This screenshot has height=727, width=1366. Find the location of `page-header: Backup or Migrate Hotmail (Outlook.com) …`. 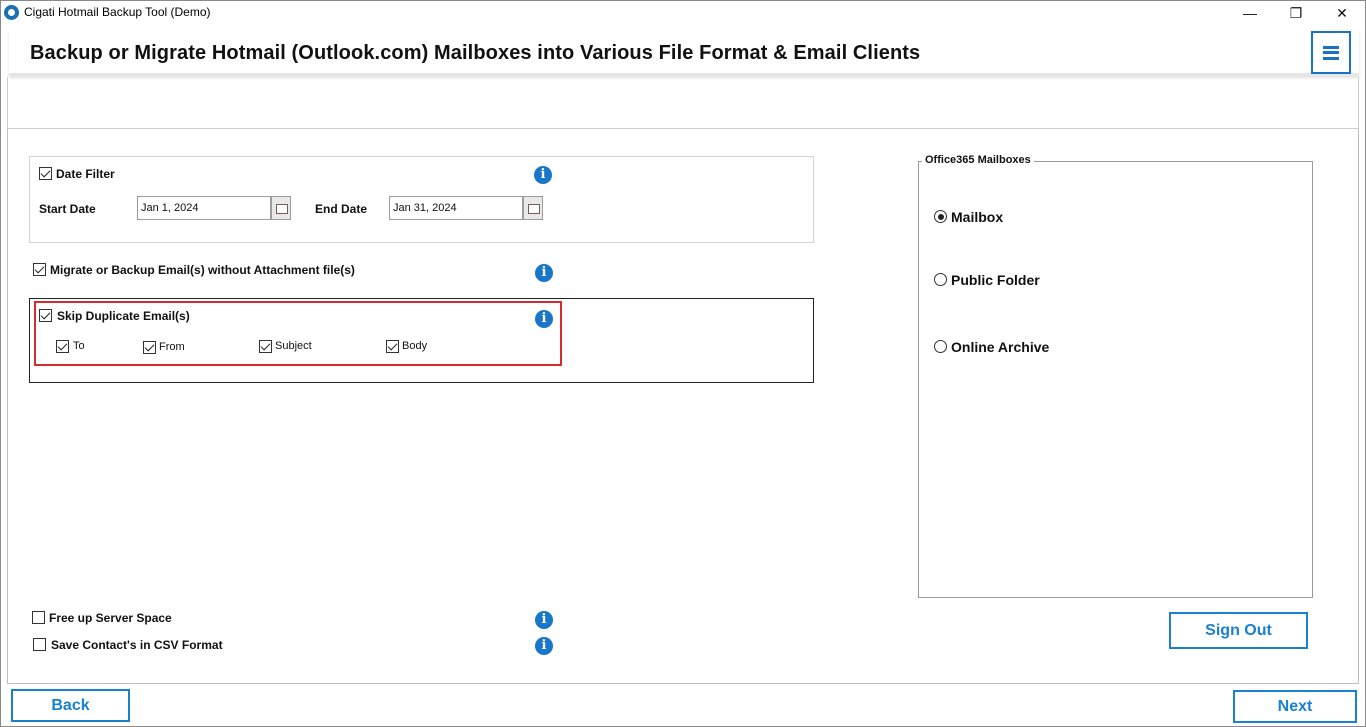

page-header: Backup or Migrate Hotmail (Outlook.com) … is located at coordinates (684, 53).